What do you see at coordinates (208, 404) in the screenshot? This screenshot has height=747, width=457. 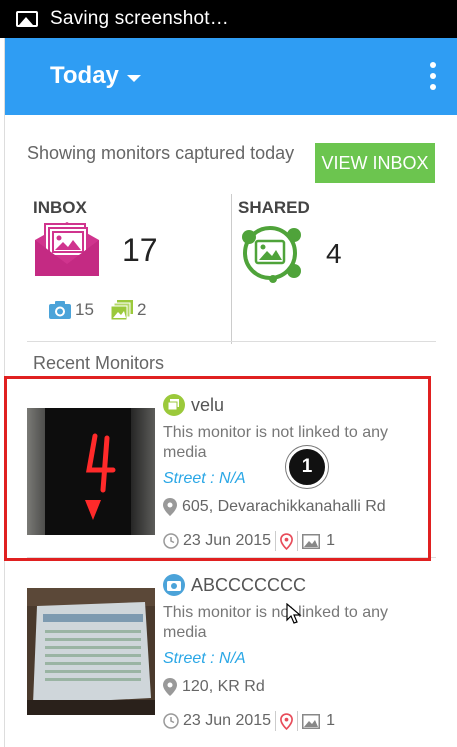 I see `monitor-name: velu` at bounding box center [208, 404].